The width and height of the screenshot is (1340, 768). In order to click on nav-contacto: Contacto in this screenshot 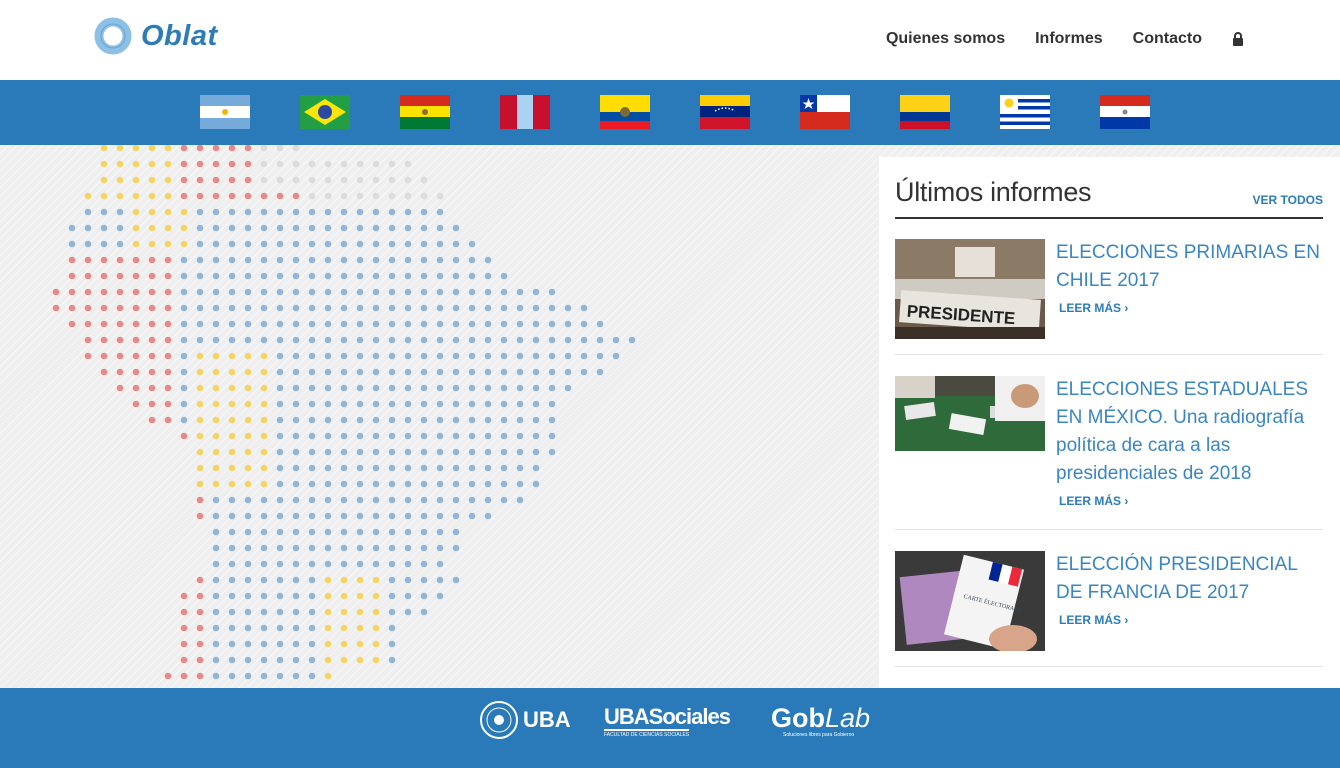, I will do `click(1167, 39)`.